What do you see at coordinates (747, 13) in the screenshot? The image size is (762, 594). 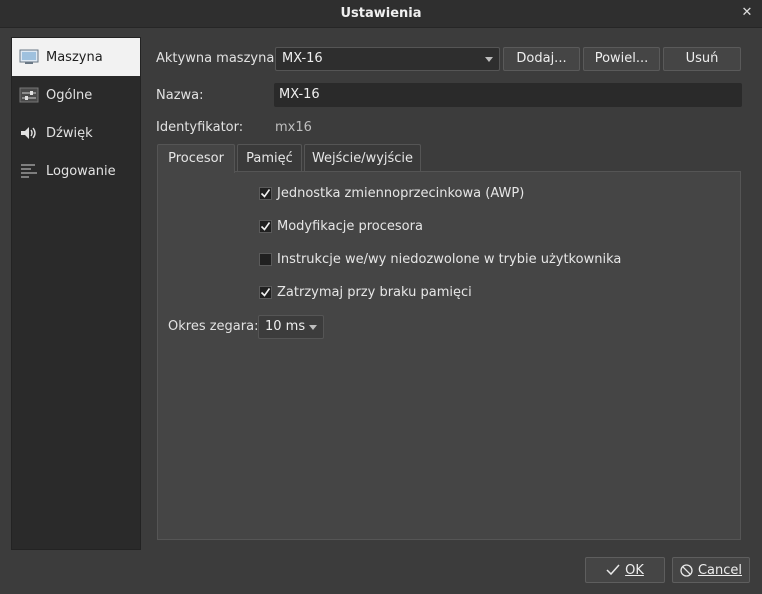 I see `close-icon: ✕` at bounding box center [747, 13].